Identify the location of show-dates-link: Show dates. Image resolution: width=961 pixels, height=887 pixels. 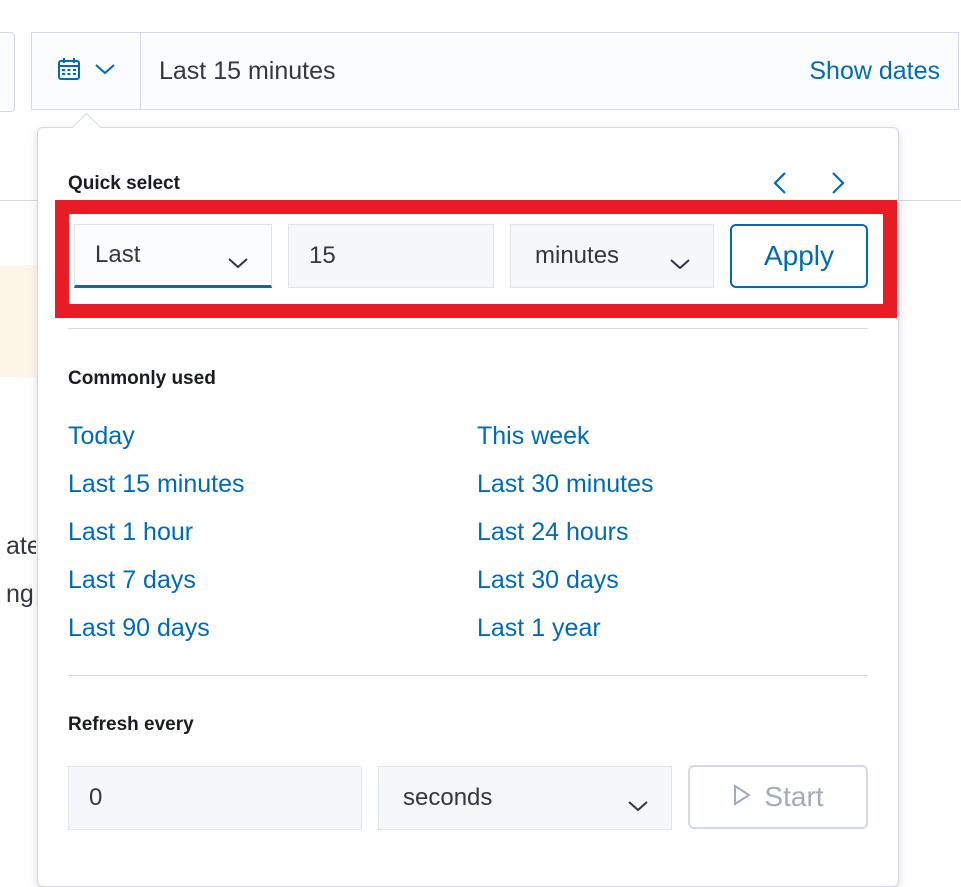
(874, 71).